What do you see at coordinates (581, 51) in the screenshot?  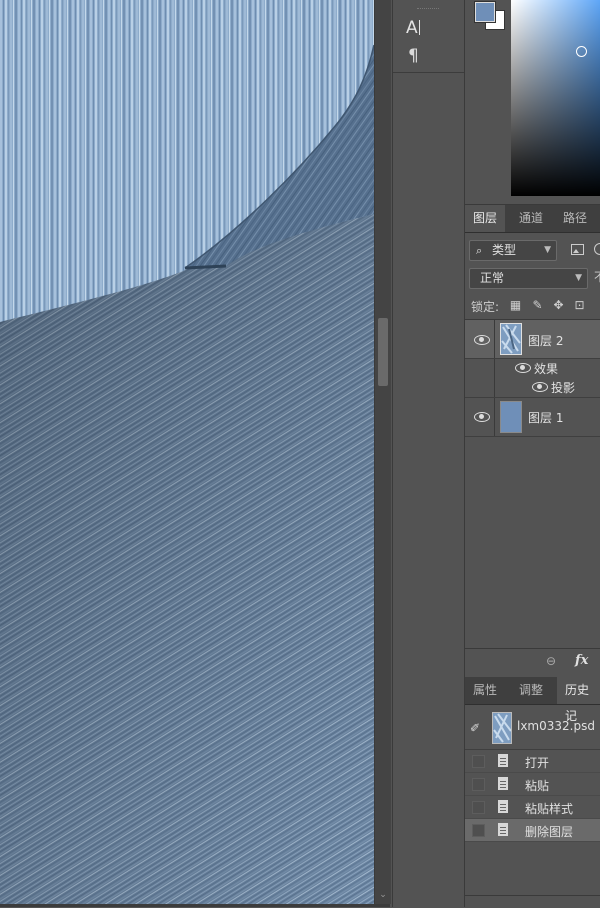 I see `color-picker-handle` at bounding box center [581, 51].